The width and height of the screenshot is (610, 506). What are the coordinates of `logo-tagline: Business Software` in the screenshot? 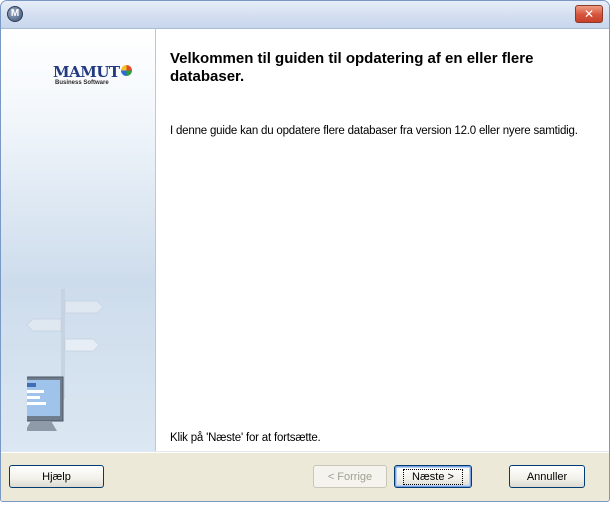 It's located at (82, 83).